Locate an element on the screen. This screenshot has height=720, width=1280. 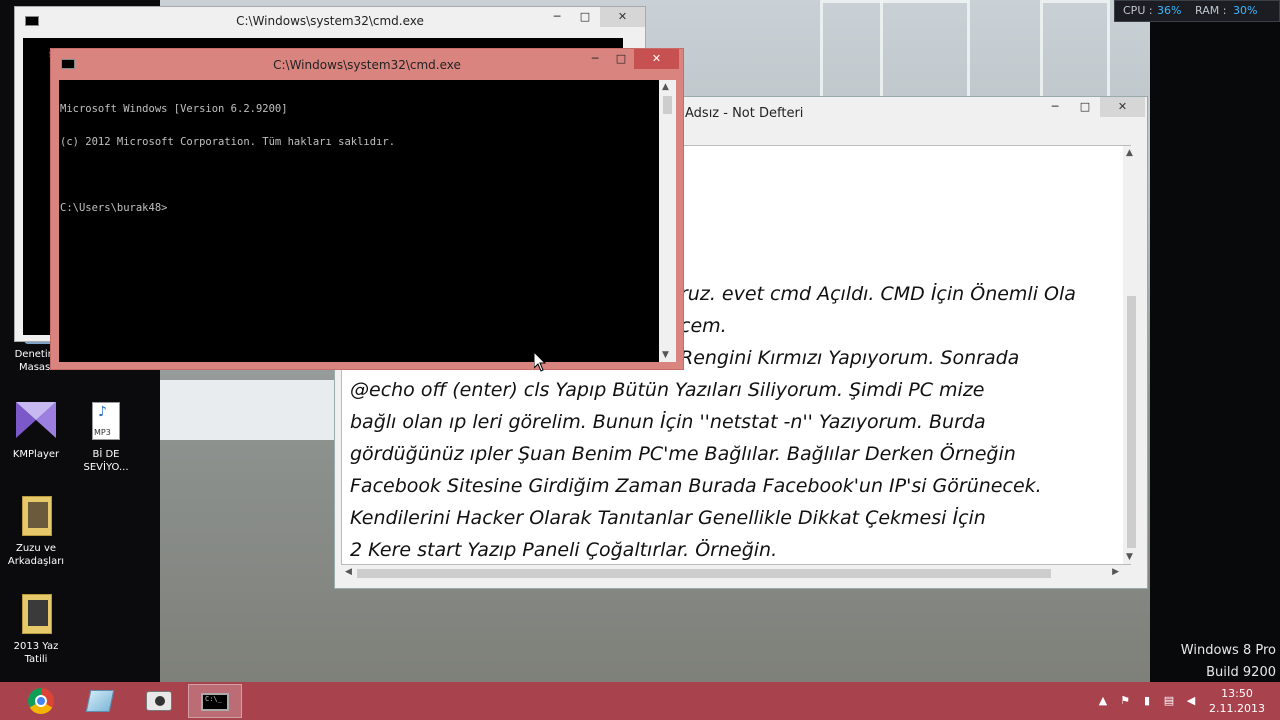
notepad-title: Adsız - Not Defteri is located at coordinates (744, 113).